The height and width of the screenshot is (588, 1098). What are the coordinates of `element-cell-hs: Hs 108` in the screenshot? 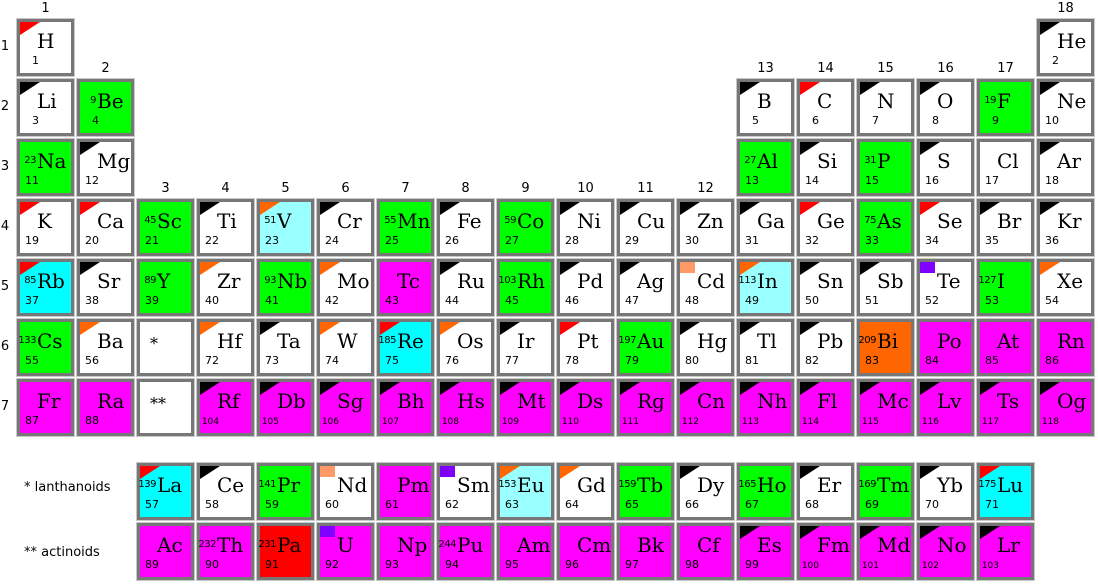 It's located at (465, 407).